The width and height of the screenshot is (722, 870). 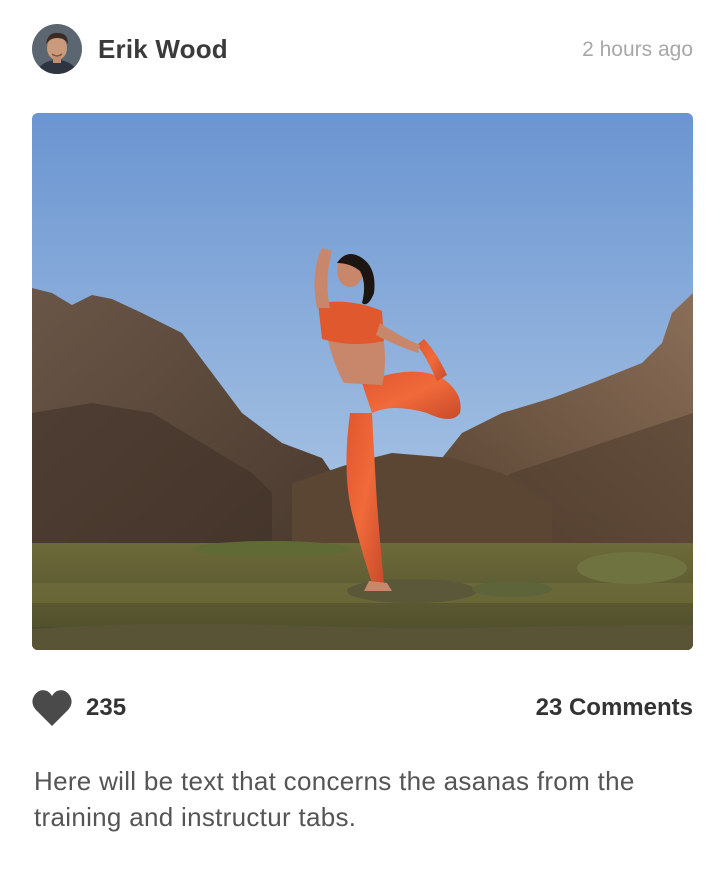 I want to click on comments-link: 23 Comments, so click(x=614, y=708).